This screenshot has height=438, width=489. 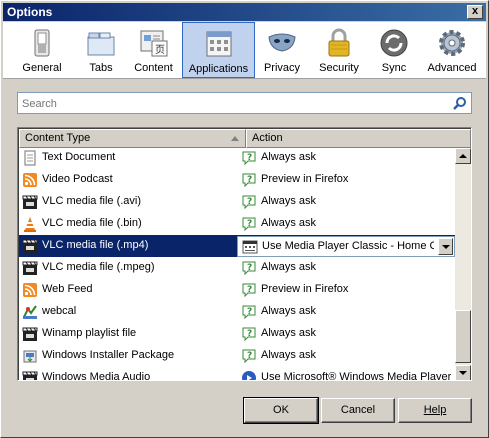 I want to click on table-row: VLC media file (.mpeg)? Always ask, so click(x=237, y=268).